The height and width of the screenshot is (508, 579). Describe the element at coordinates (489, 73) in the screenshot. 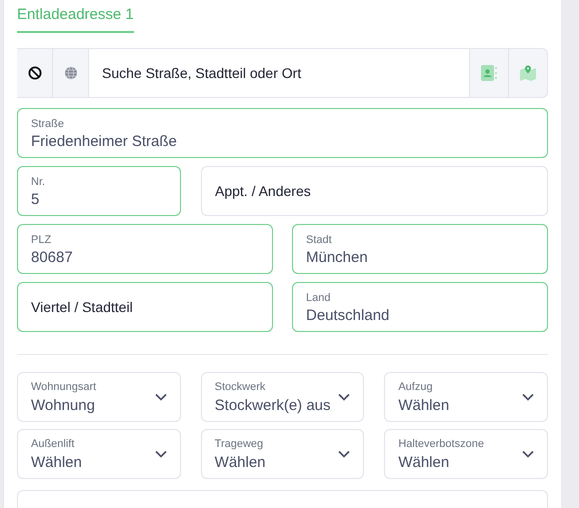

I see `contact-card-icon` at that location.